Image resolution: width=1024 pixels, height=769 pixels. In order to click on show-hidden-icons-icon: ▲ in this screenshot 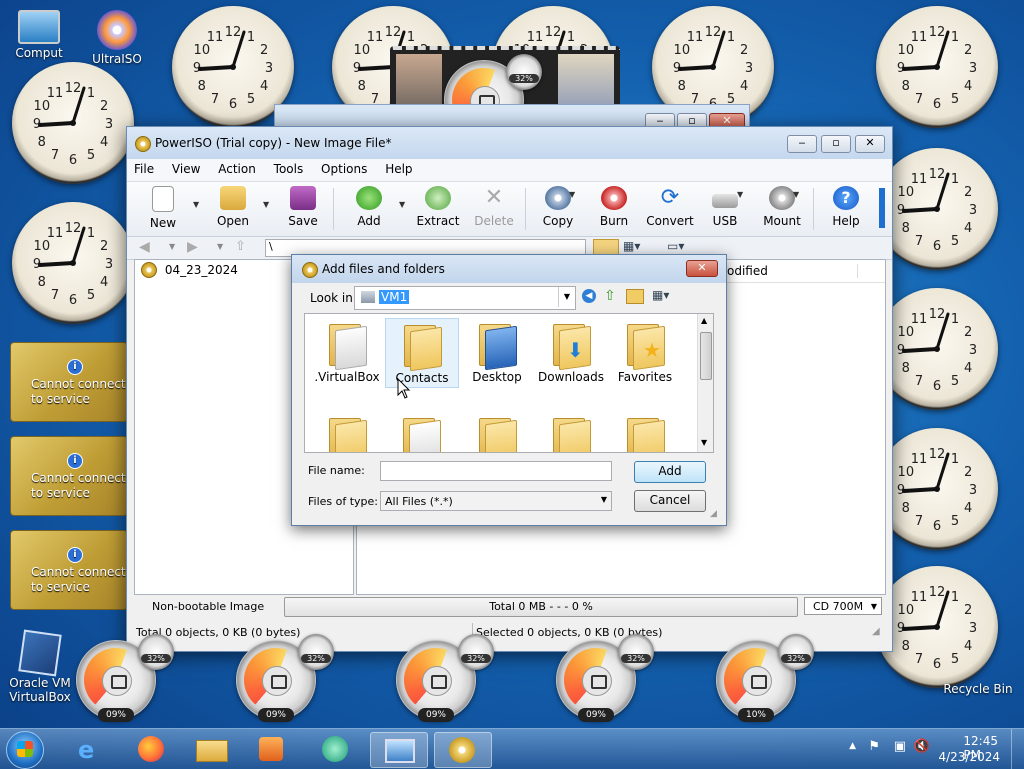, I will do `click(852, 746)`.